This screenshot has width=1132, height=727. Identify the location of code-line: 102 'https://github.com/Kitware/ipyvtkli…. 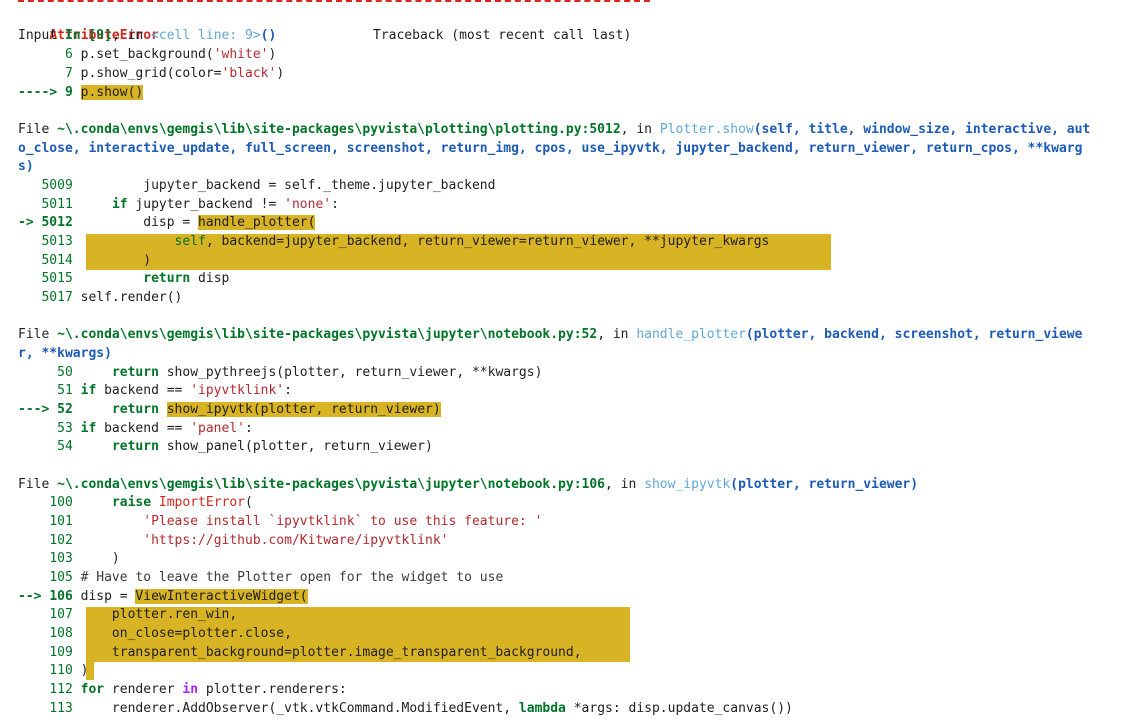
(249, 540).